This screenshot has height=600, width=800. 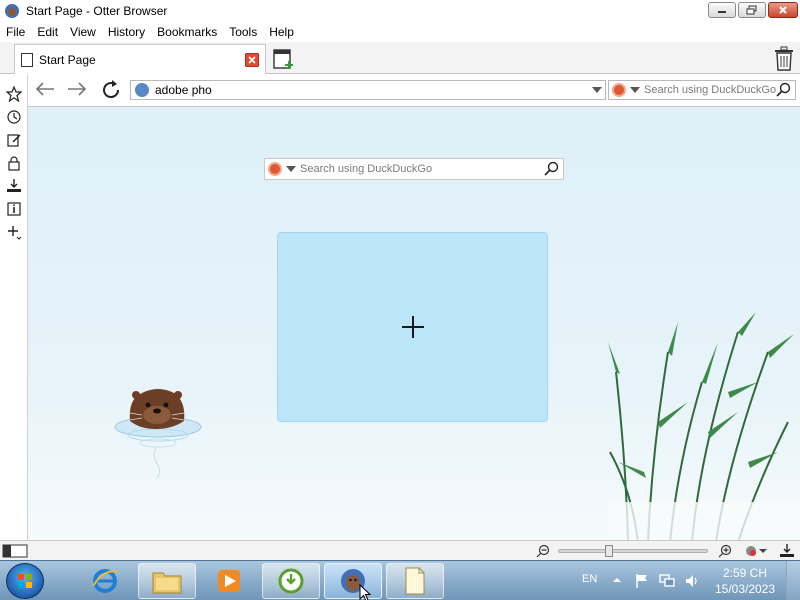 What do you see at coordinates (27, 59) in the screenshot?
I see `page-icon` at bounding box center [27, 59].